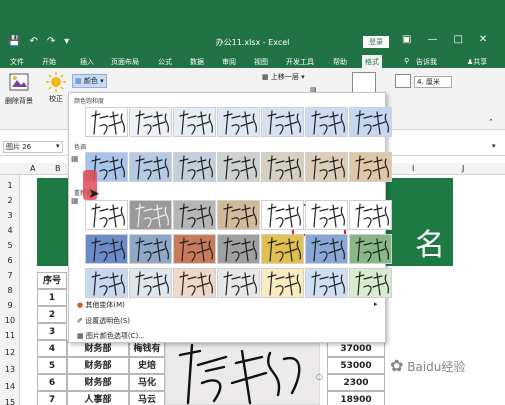 This screenshot has width=505, height=405. I want to click on seq-cell: 5, so click(52, 365).